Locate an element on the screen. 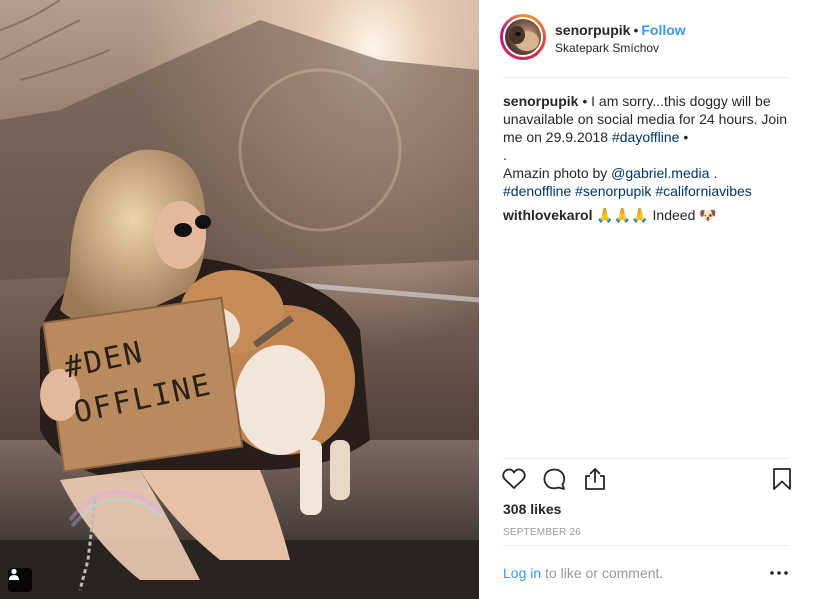  hashtag-link: #californiavibes is located at coordinates (703, 191).